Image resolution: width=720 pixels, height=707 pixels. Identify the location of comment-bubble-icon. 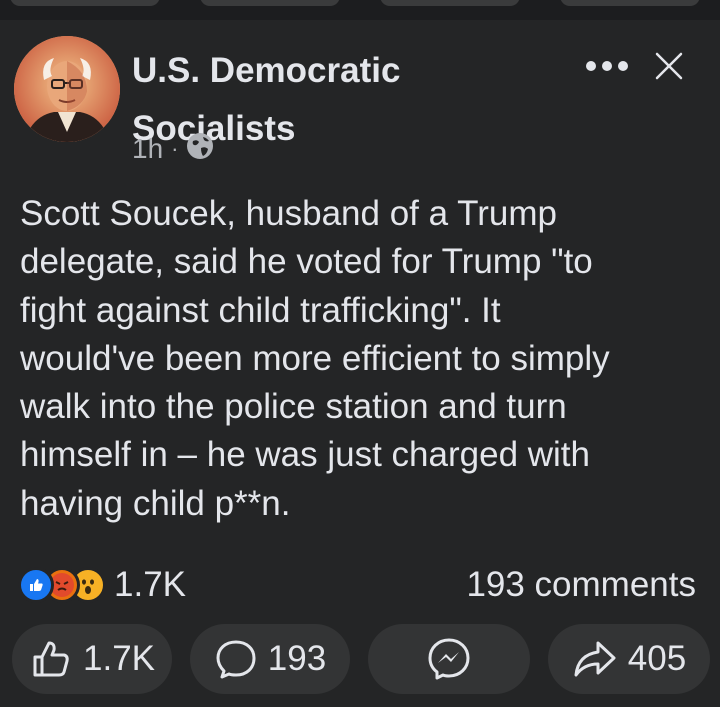
(236, 659).